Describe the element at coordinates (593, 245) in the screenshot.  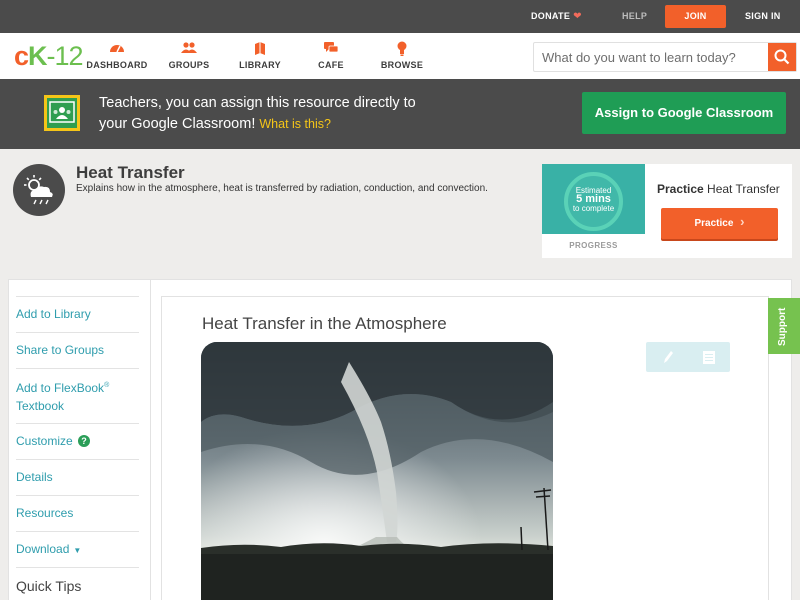
I see `progress-label: PROGRESS` at that location.